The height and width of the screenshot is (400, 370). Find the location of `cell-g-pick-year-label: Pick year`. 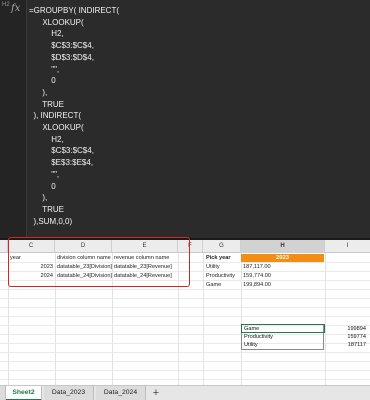

cell-g-pick-year-label: Pick year is located at coordinates (218, 258).